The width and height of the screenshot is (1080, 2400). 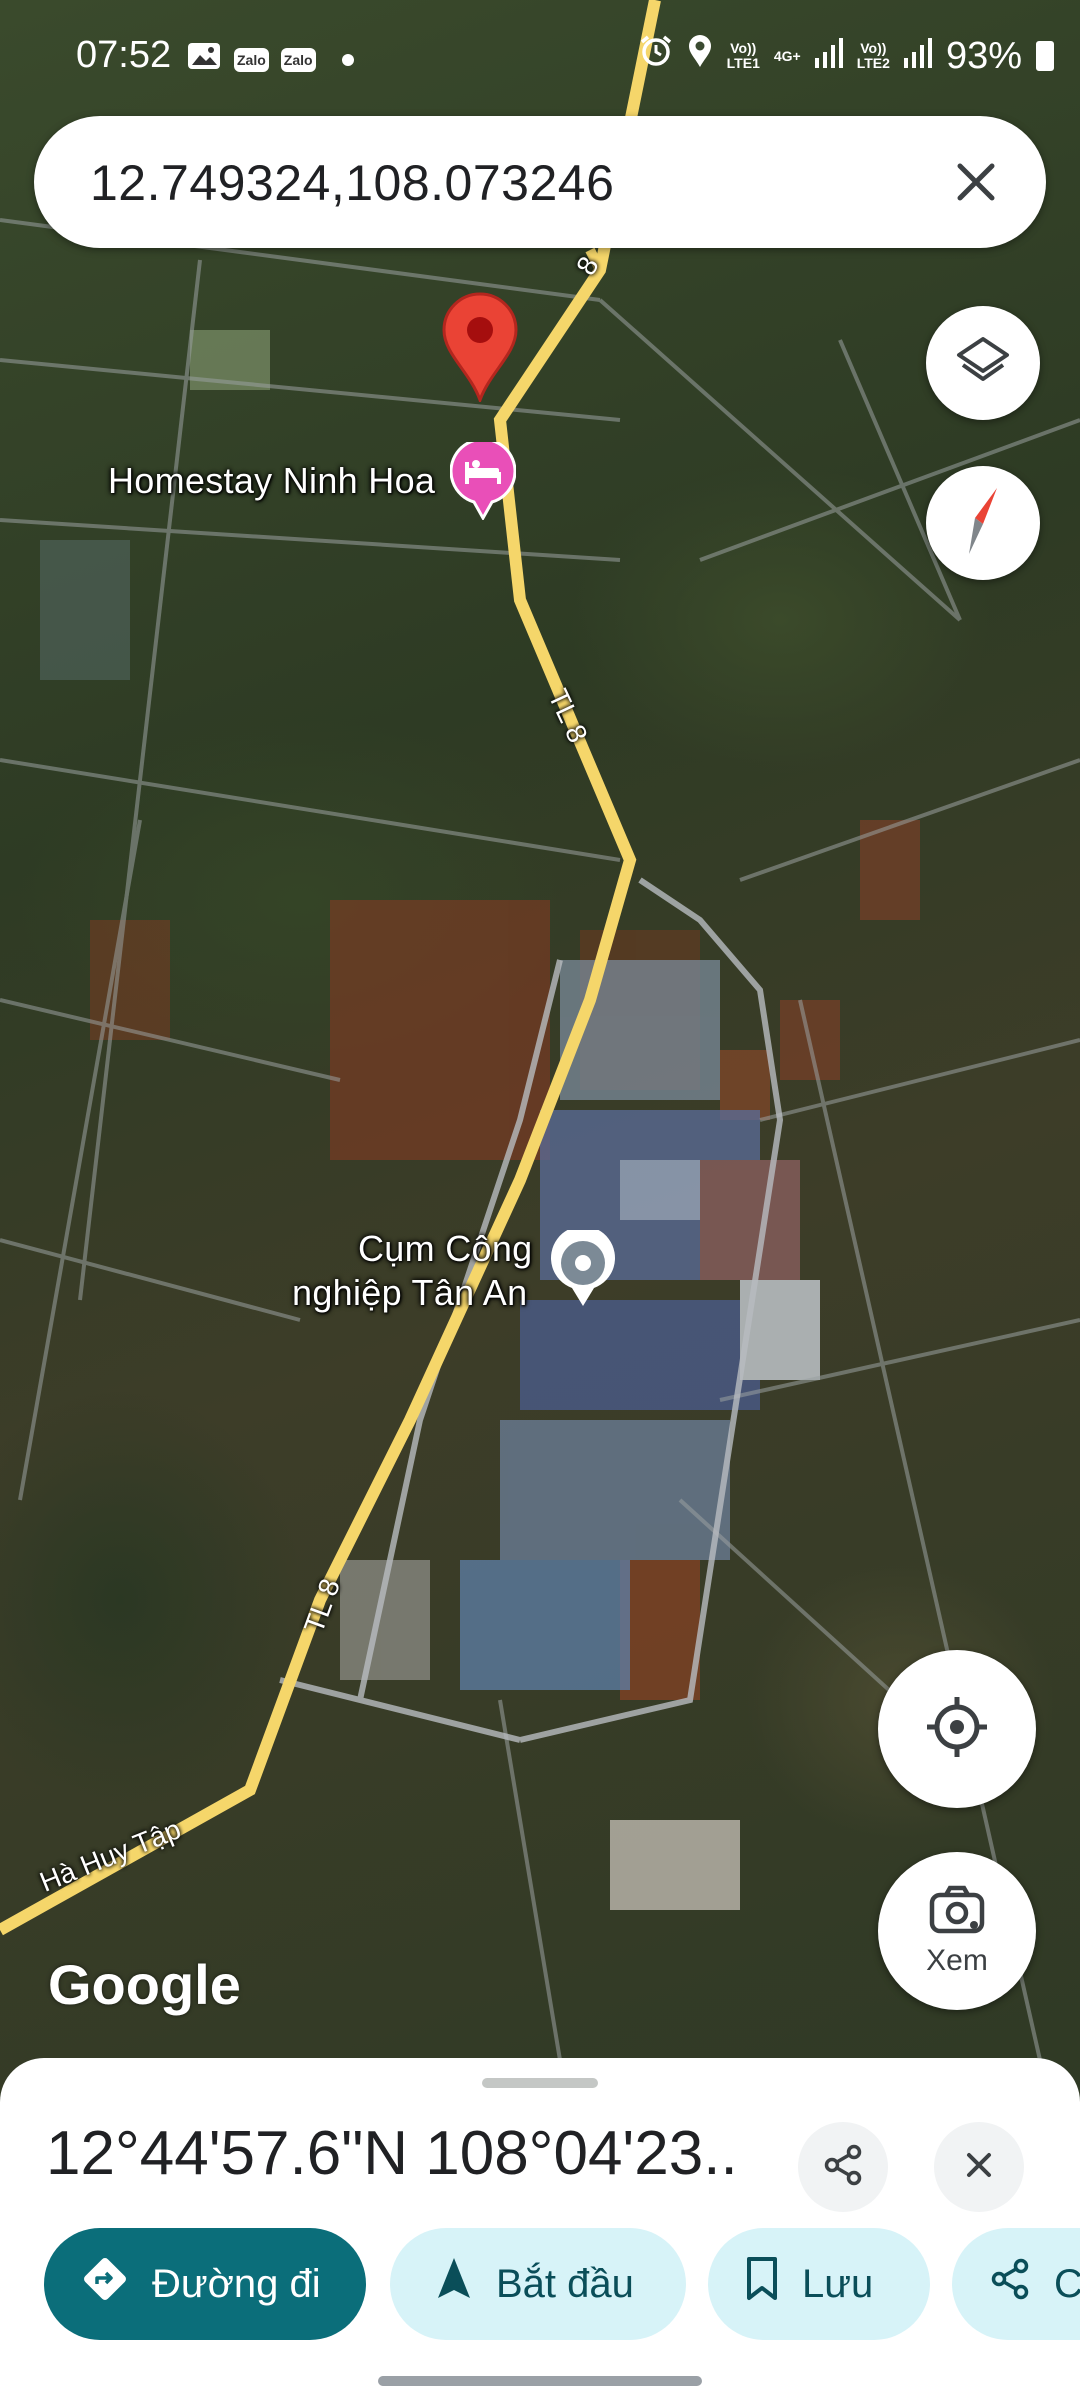 I want to click on hotel-bed-icon, so click(x=482, y=481).